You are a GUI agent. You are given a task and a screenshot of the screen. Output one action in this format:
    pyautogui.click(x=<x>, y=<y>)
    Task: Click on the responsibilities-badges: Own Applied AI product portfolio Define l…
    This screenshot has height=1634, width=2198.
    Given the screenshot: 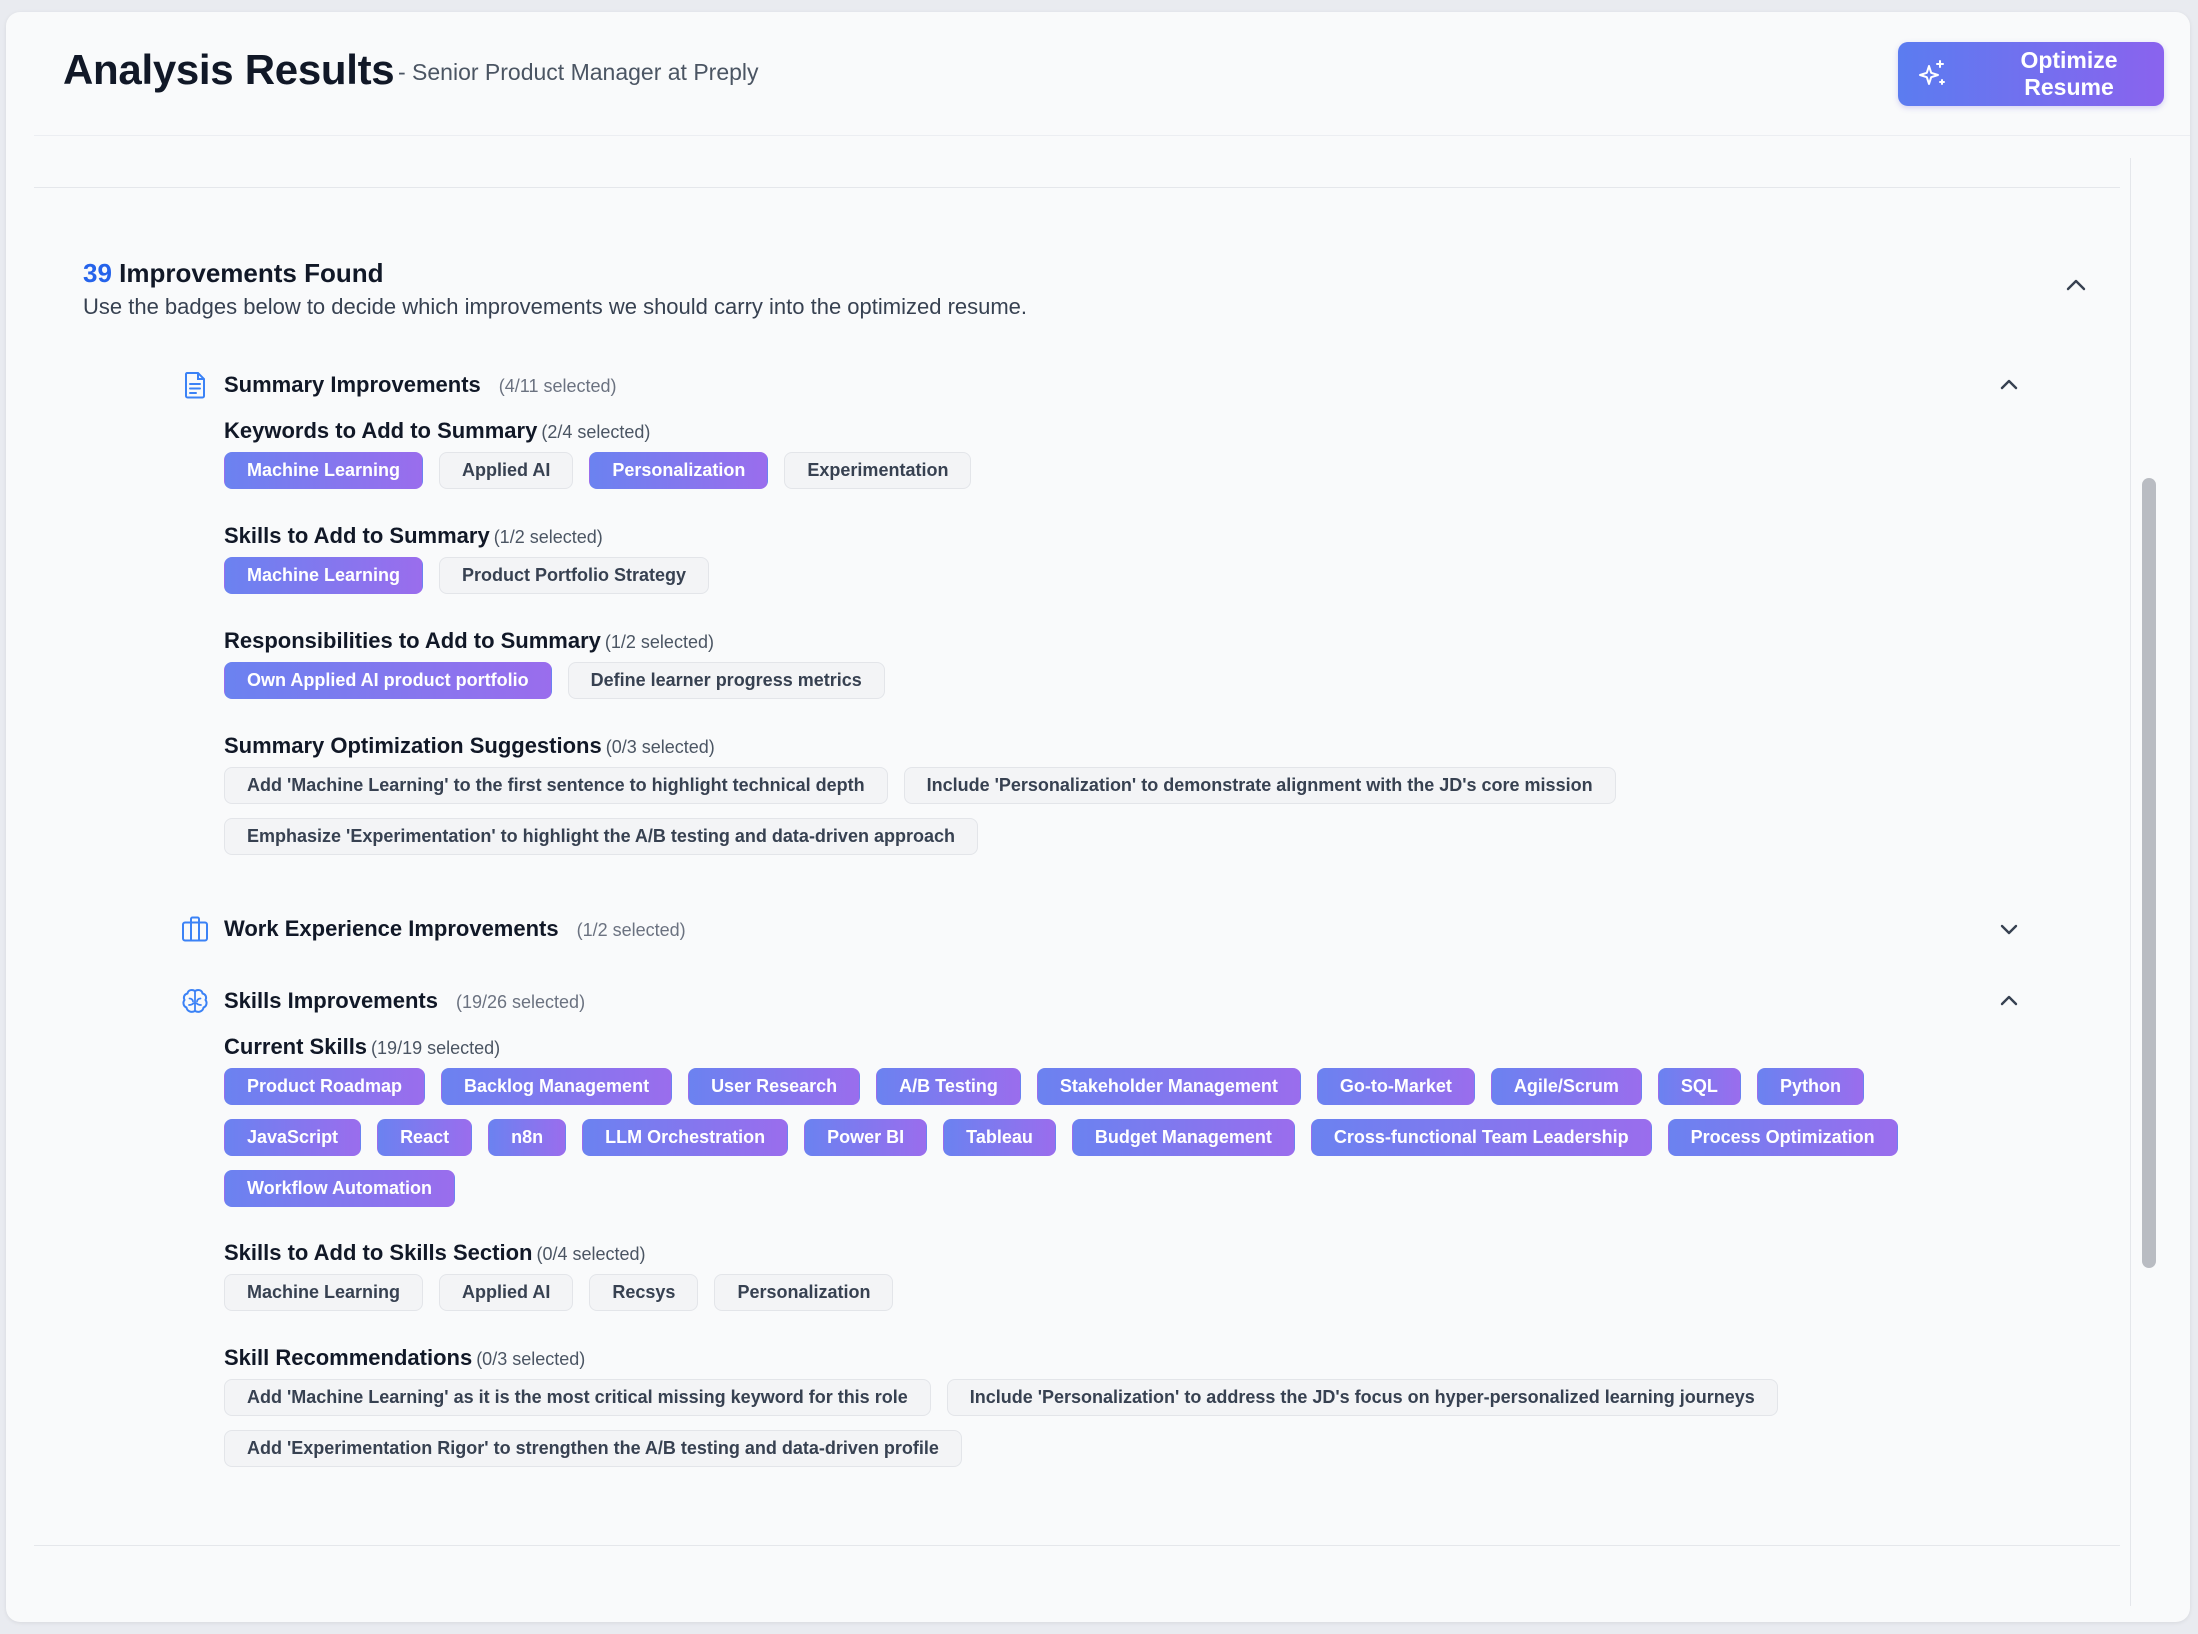 What is the action you would take?
    pyautogui.click(x=1134, y=680)
    